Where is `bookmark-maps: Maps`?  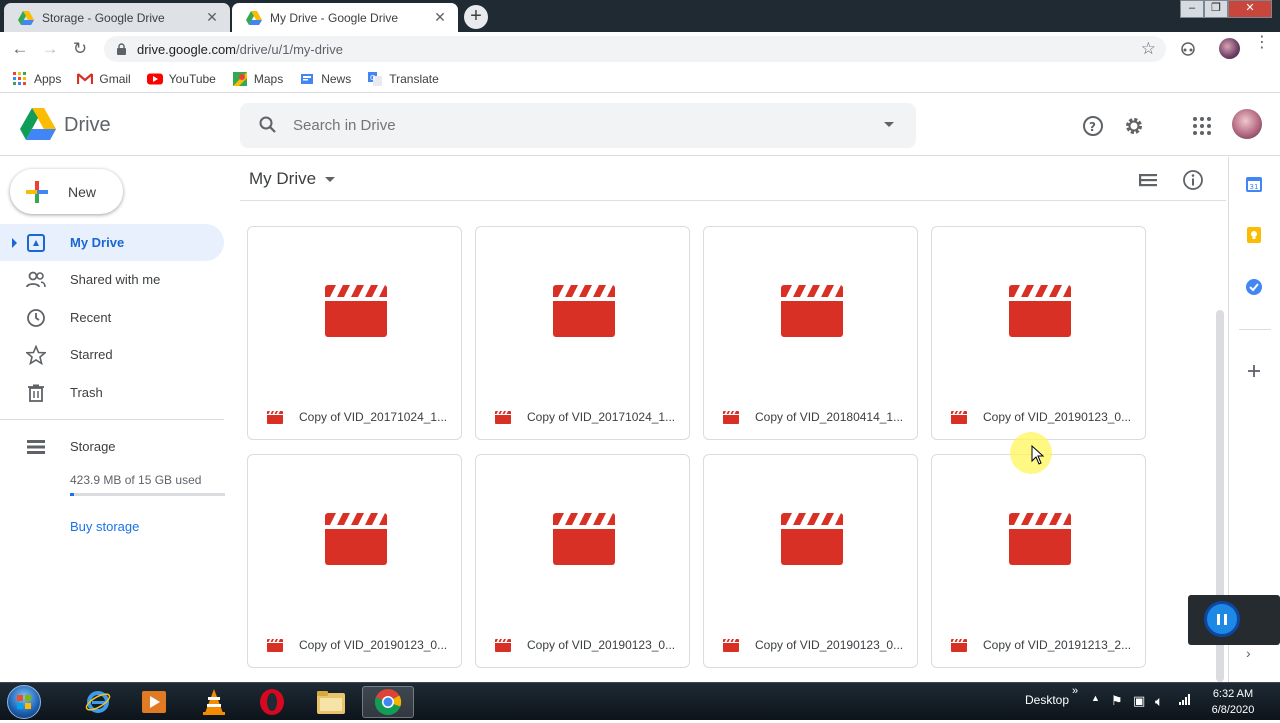 bookmark-maps: Maps is located at coordinates (257, 78).